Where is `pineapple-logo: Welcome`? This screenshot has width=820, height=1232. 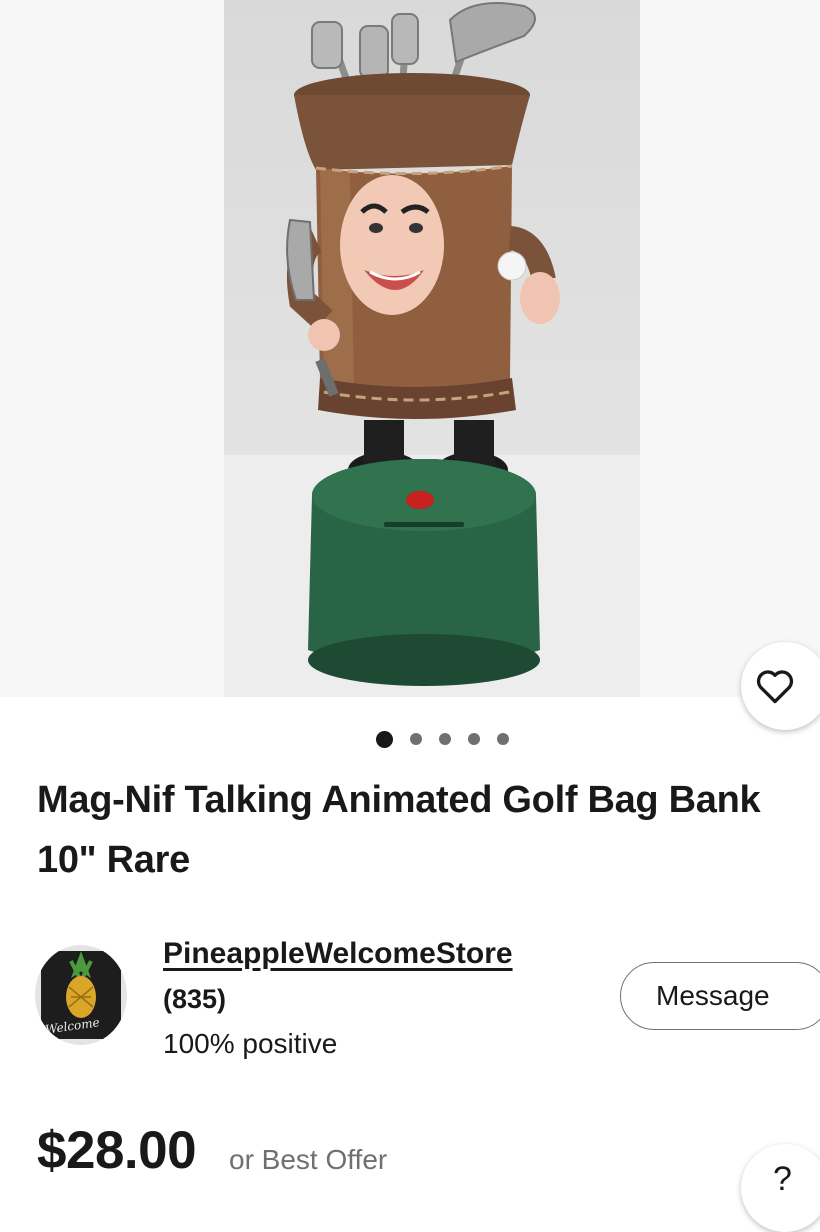 pineapple-logo: Welcome is located at coordinates (81, 995).